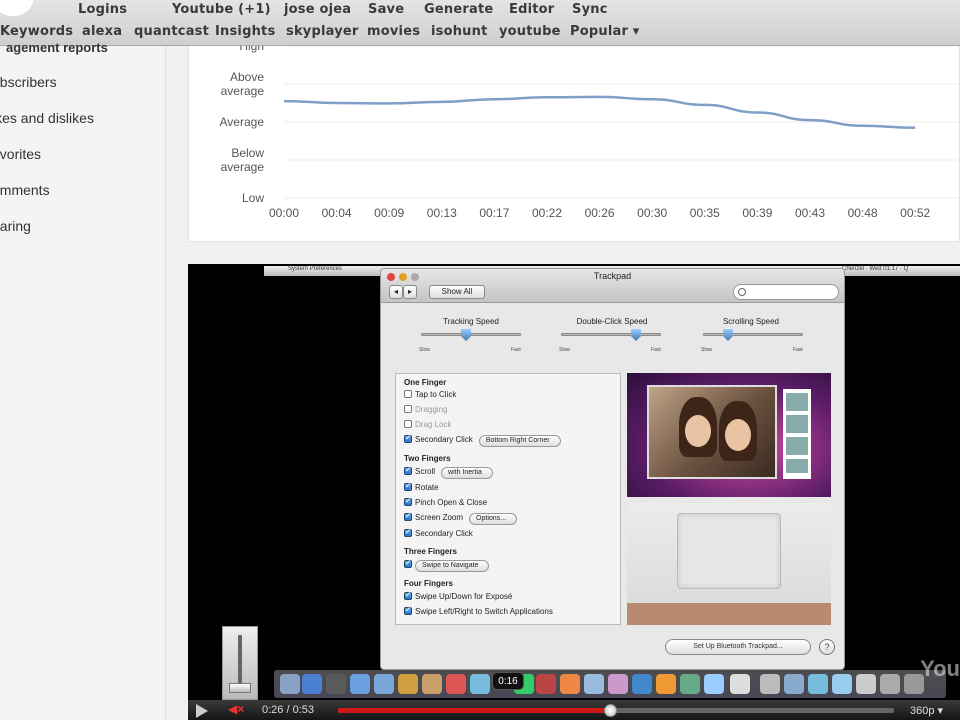  What do you see at coordinates (605, 31) in the screenshot?
I see `bookmark-popular-menu: Popular ▾` at bounding box center [605, 31].